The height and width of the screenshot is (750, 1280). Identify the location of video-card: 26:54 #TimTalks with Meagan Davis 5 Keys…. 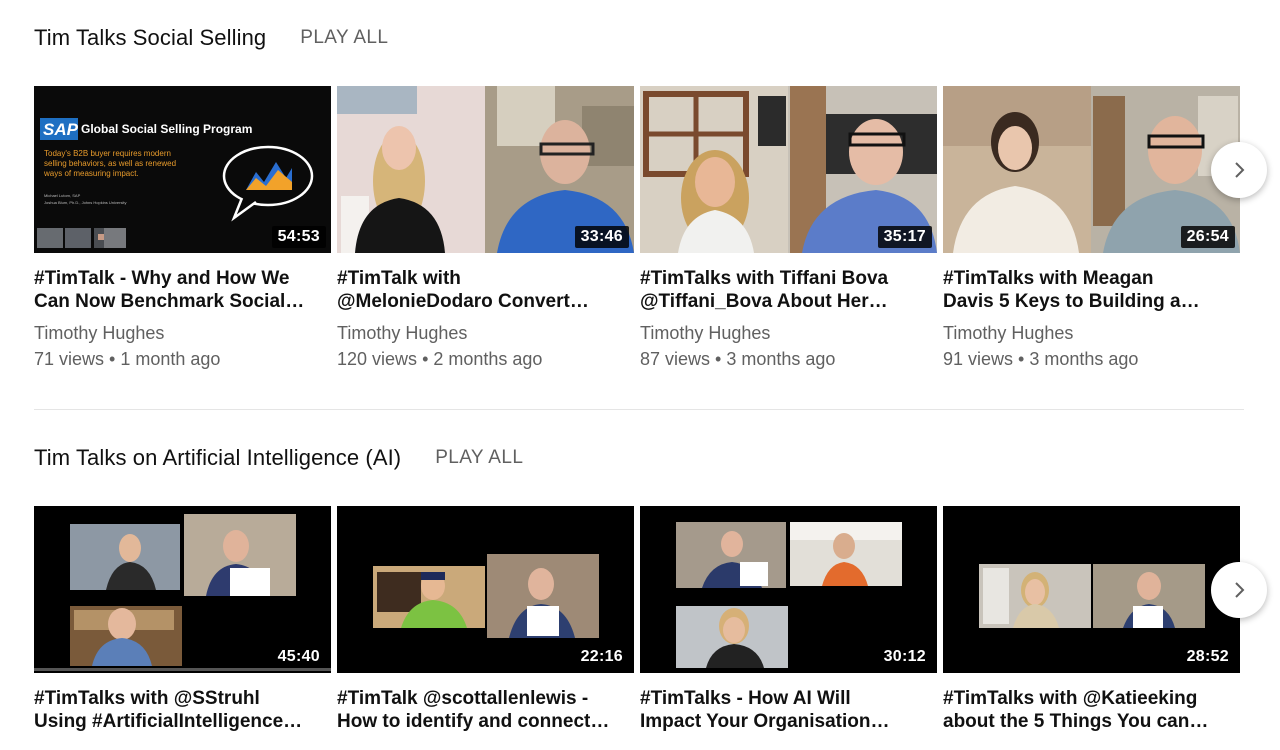
(1091, 228).